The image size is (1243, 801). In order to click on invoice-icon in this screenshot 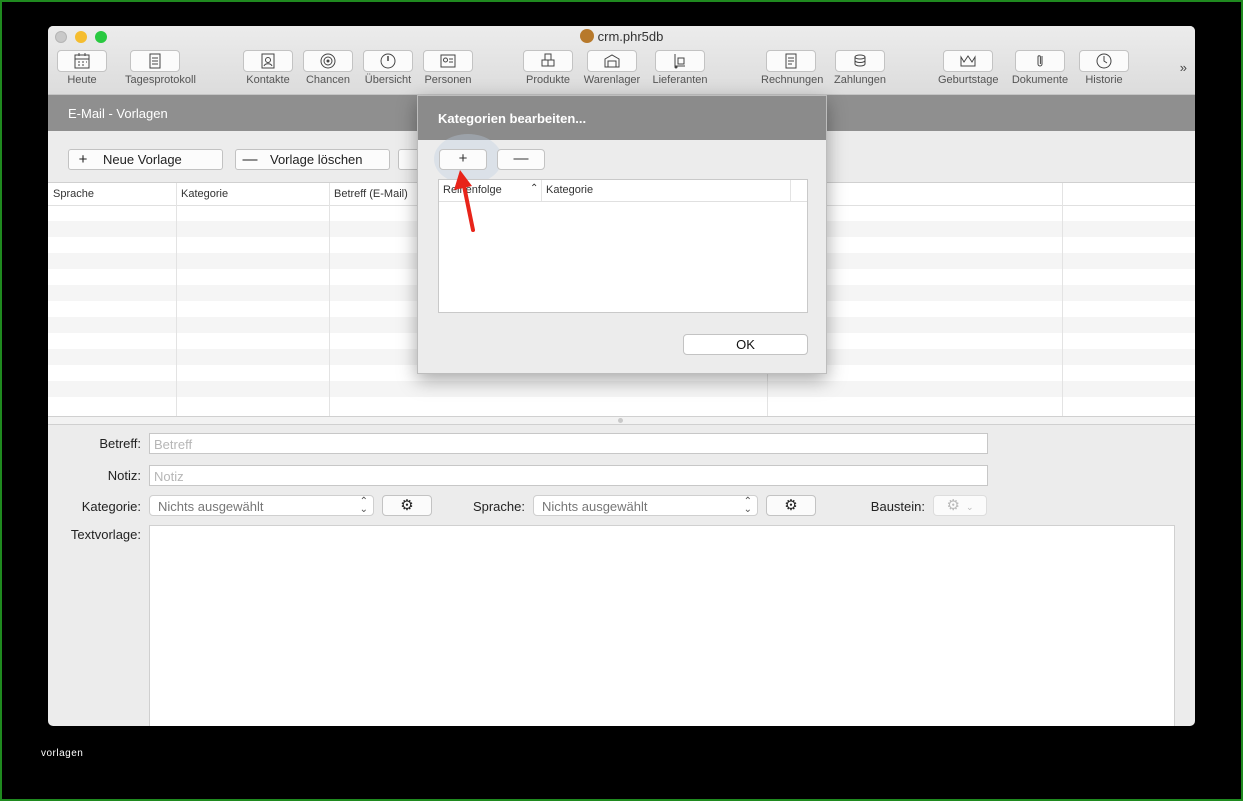, I will do `click(791, 61)`.